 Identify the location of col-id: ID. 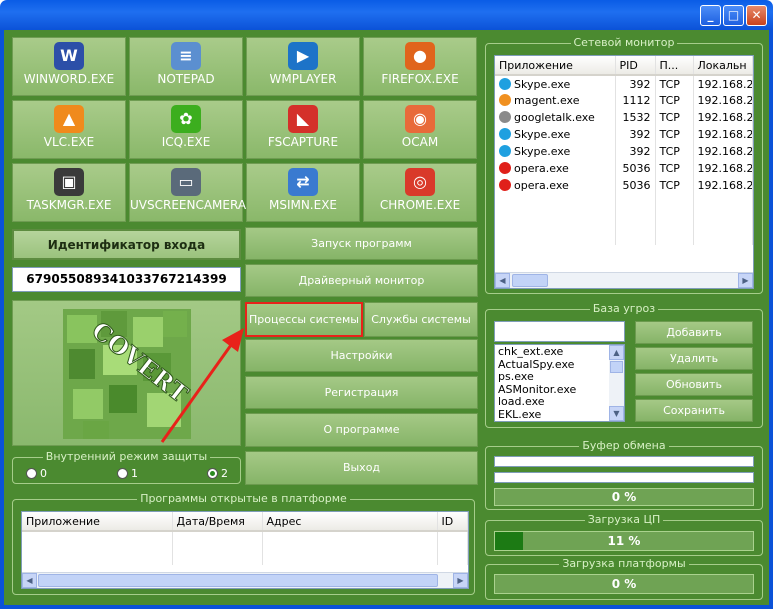
(452, 522).